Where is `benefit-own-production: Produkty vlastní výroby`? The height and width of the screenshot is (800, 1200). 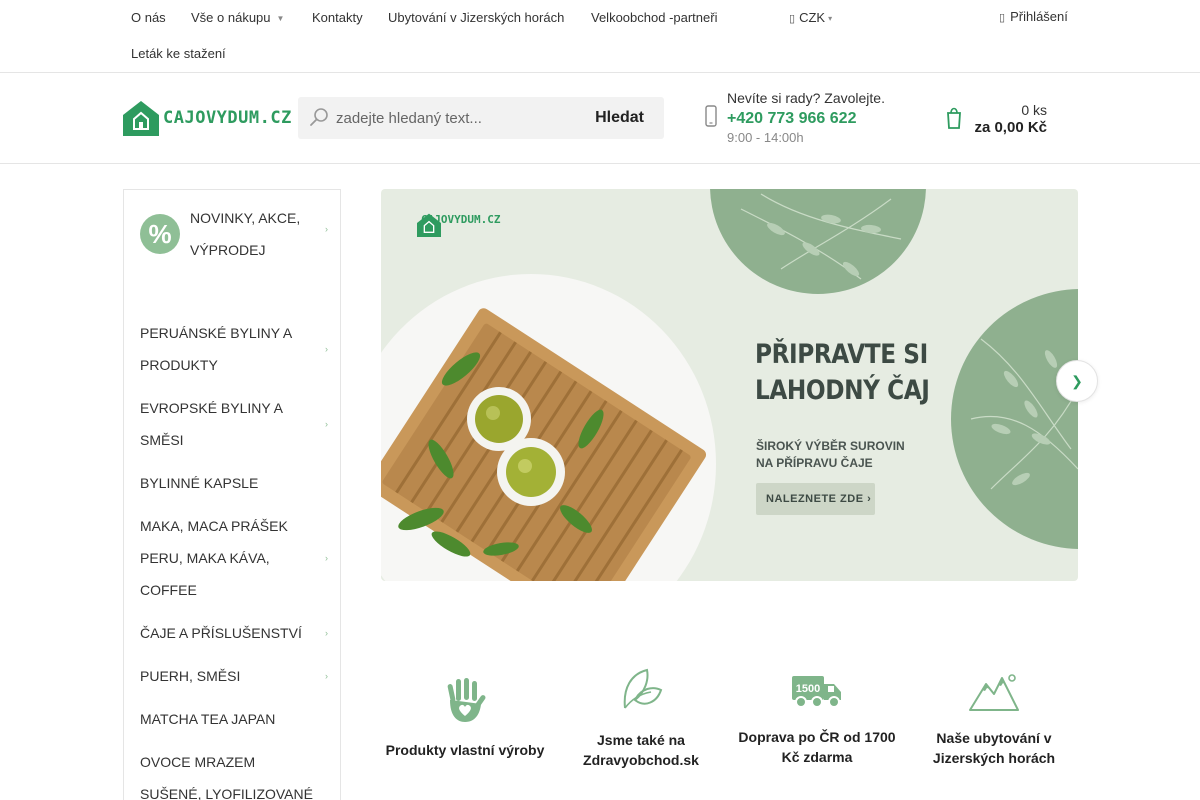 benefit-own-production: Produkty vlastní výroby is located at coordinates (465, 718).